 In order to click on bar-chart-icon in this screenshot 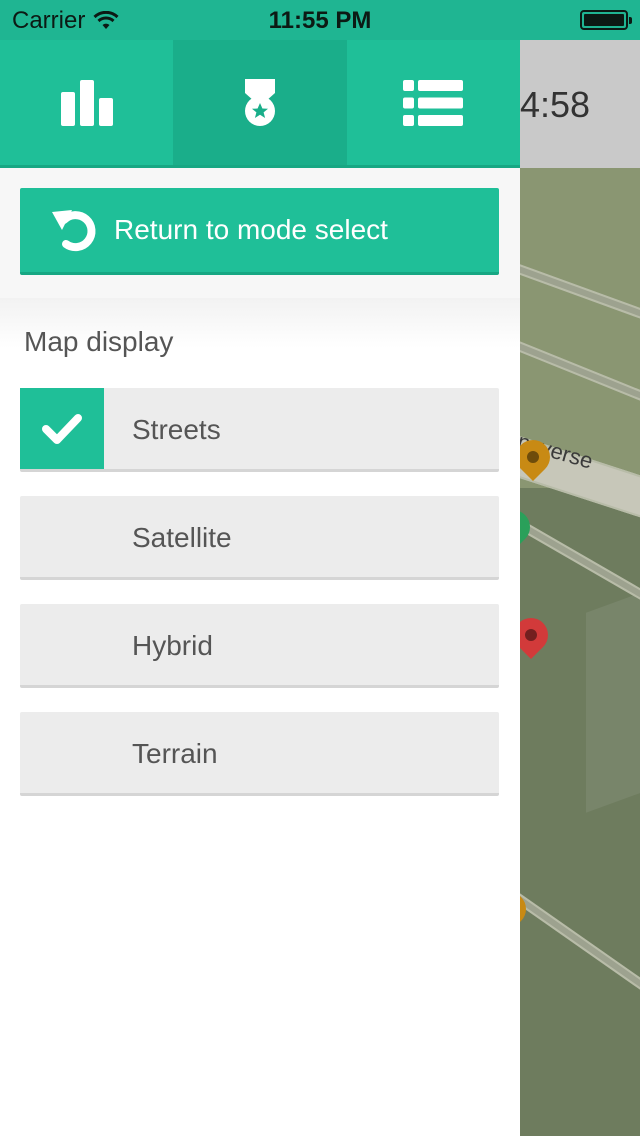, I will do `click(86, 102)`.